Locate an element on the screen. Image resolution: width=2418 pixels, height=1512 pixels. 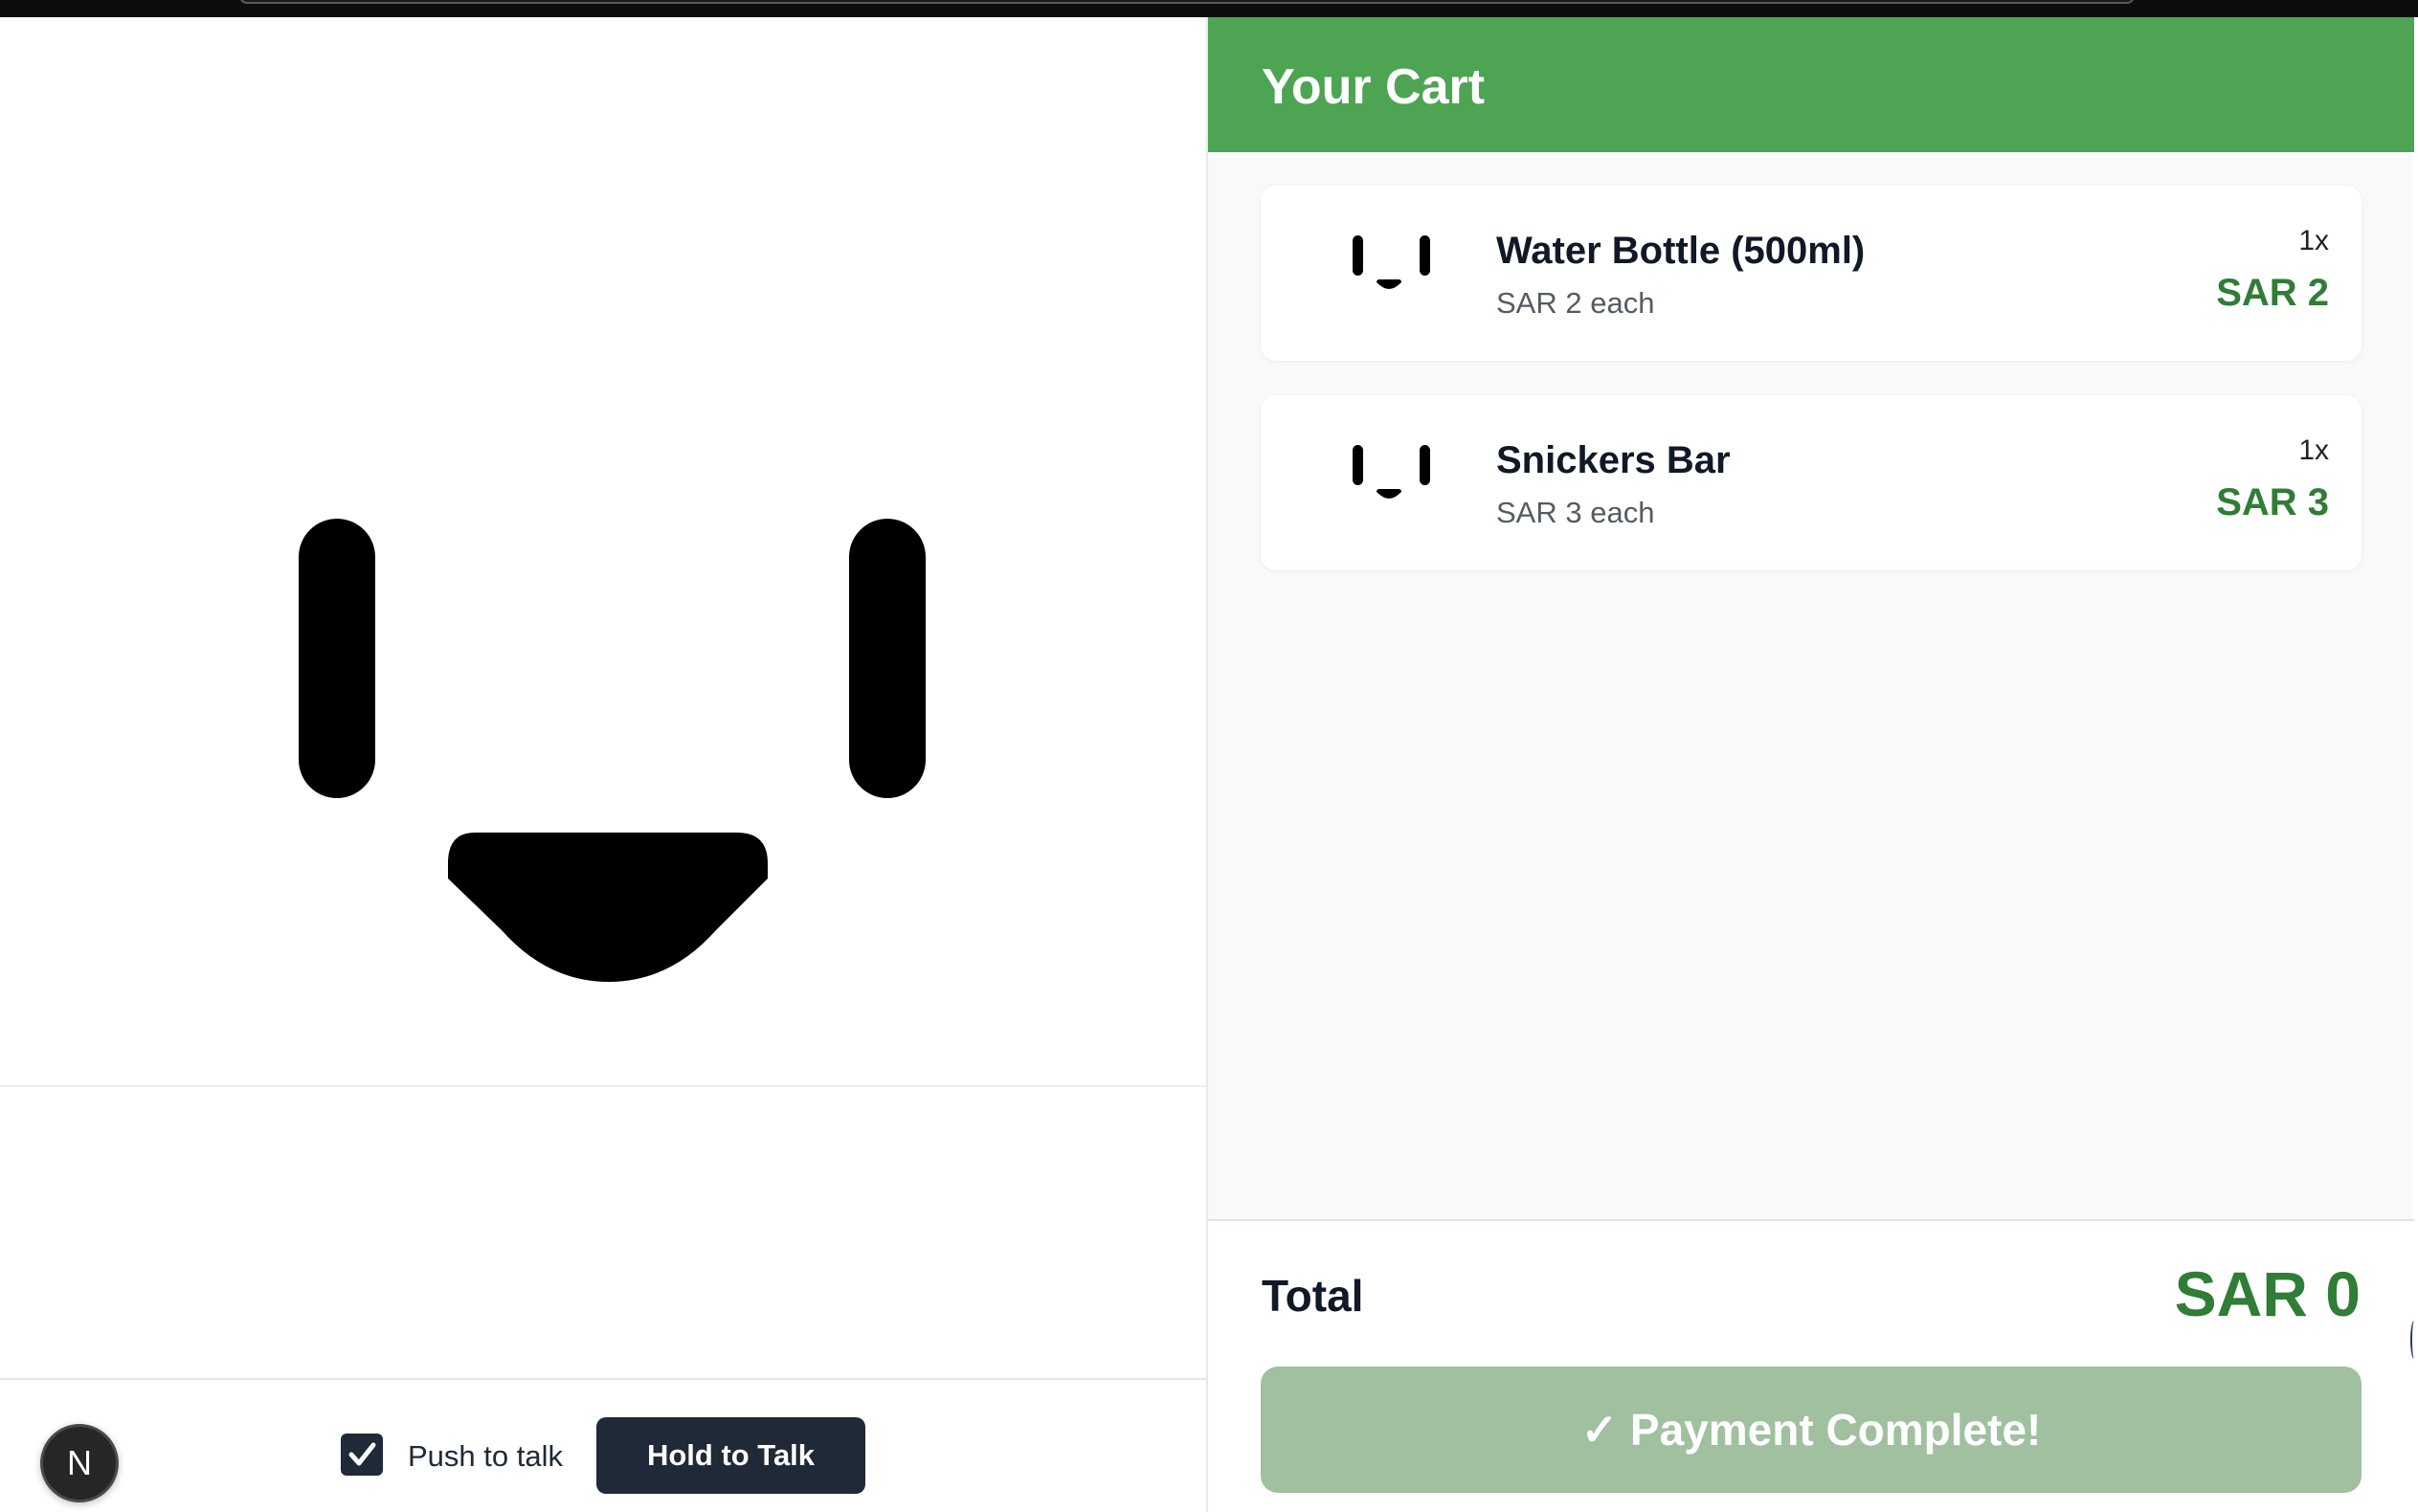
checkmark-icon is located at coordinates (362, 1454).